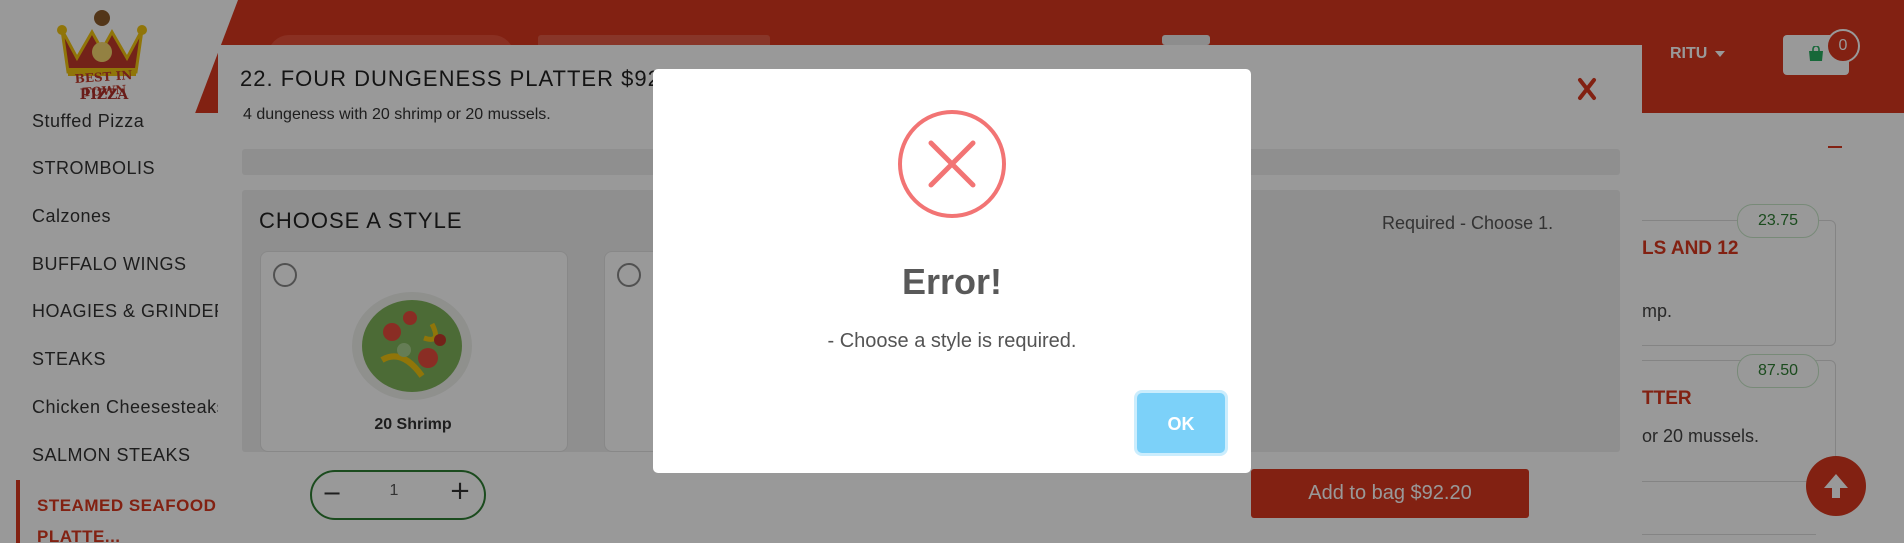  Describe the element at coordinates (952, 341) in the screenshot. I see `dialog-message: - Choose a style is required.` at that location.